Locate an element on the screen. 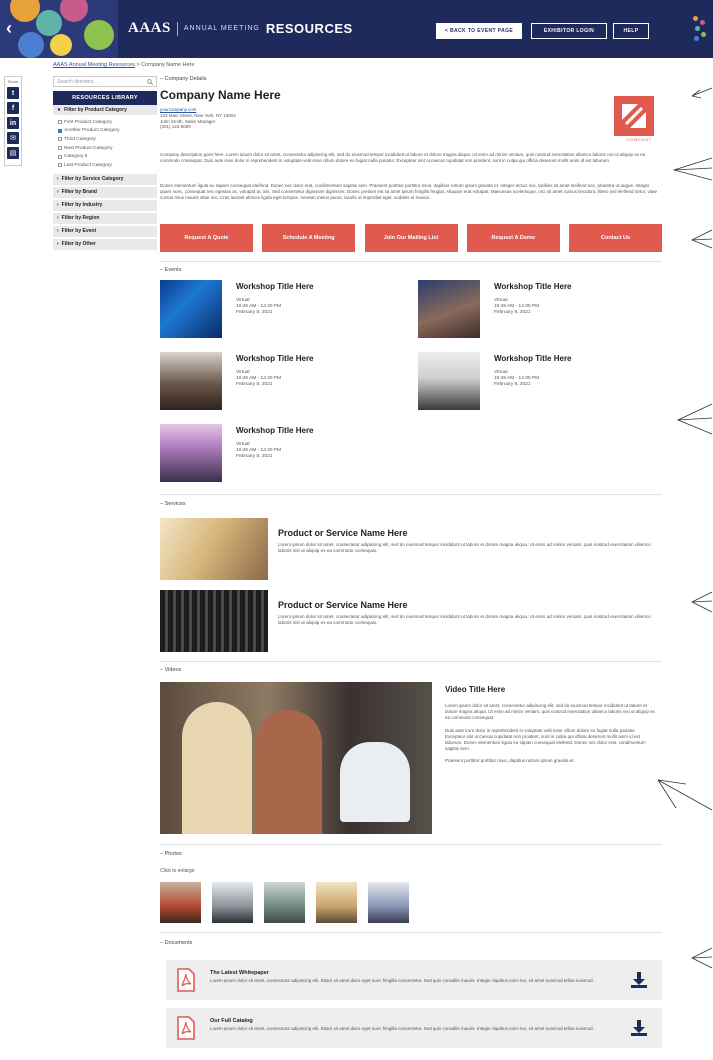 The height and width of the screenshot is (1060, 713). breadcrumb-link: AAAS Annual Meeting Resources is located at coordinates (94, 65).